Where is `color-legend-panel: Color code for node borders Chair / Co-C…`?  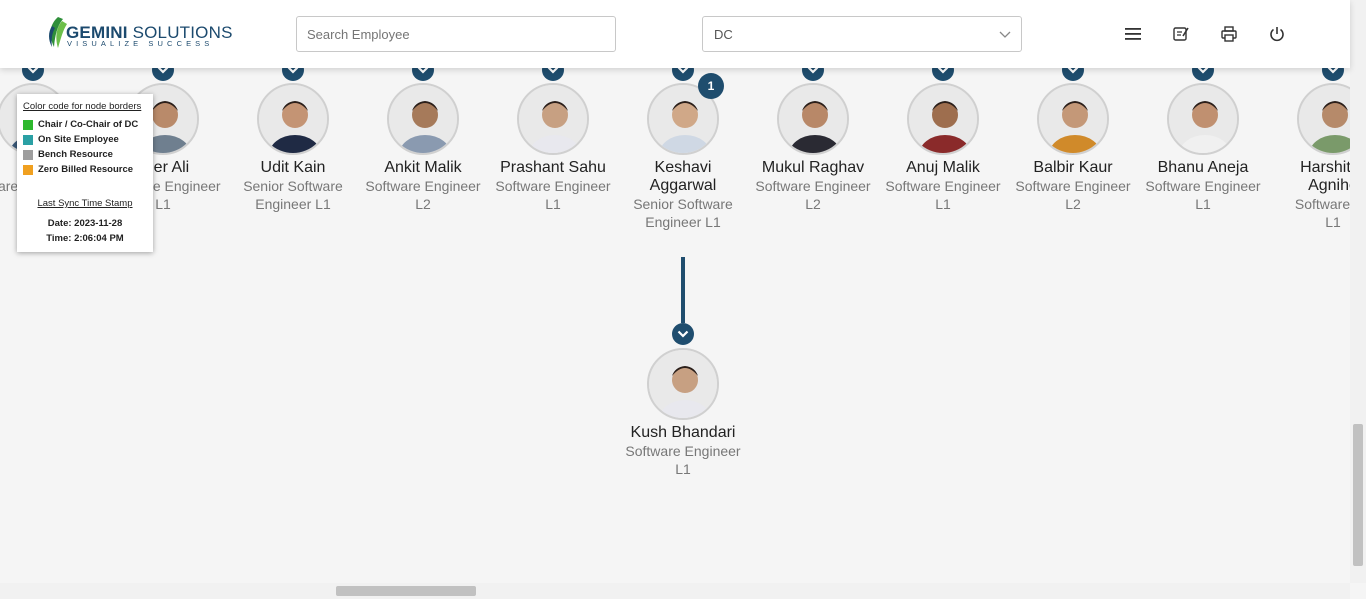 color-legend-panel: Color code for node borders Chair / Co-C… is located at coordinates (85, 173).